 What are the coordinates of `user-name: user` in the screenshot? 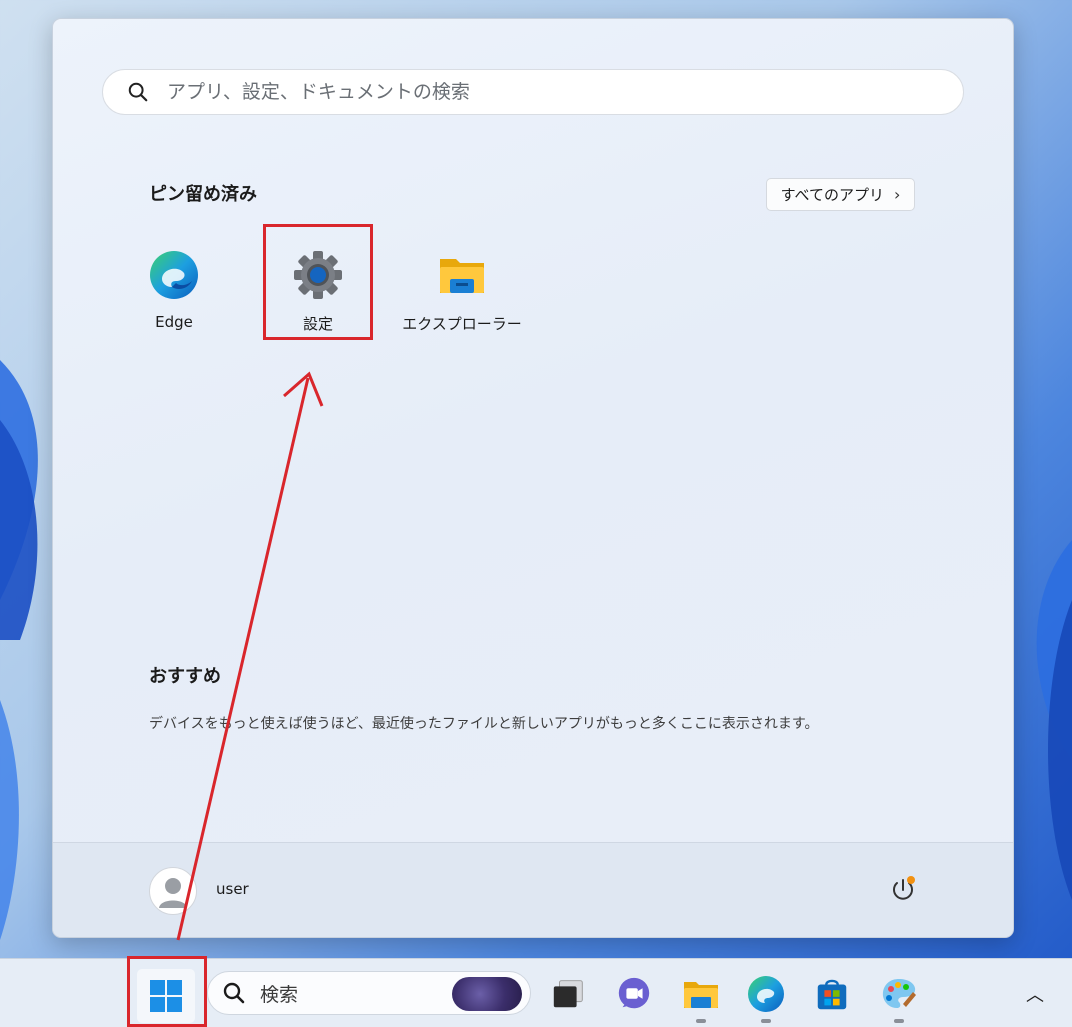 It's located at (232, 889).